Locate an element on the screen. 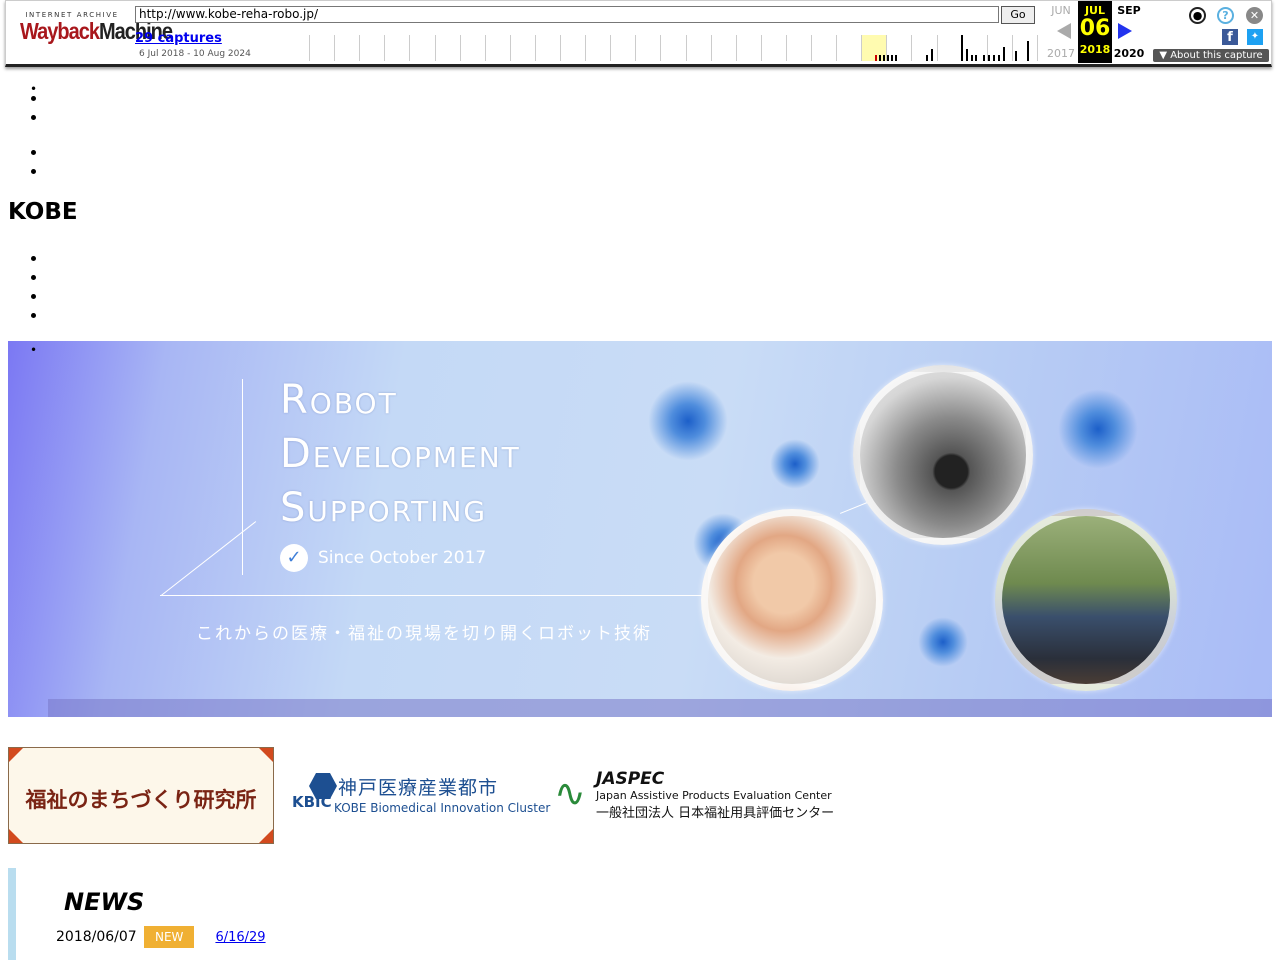 The height and width of the screenshot is (960, 1280). current-day: 06 is located at coordinates (1095, 28).